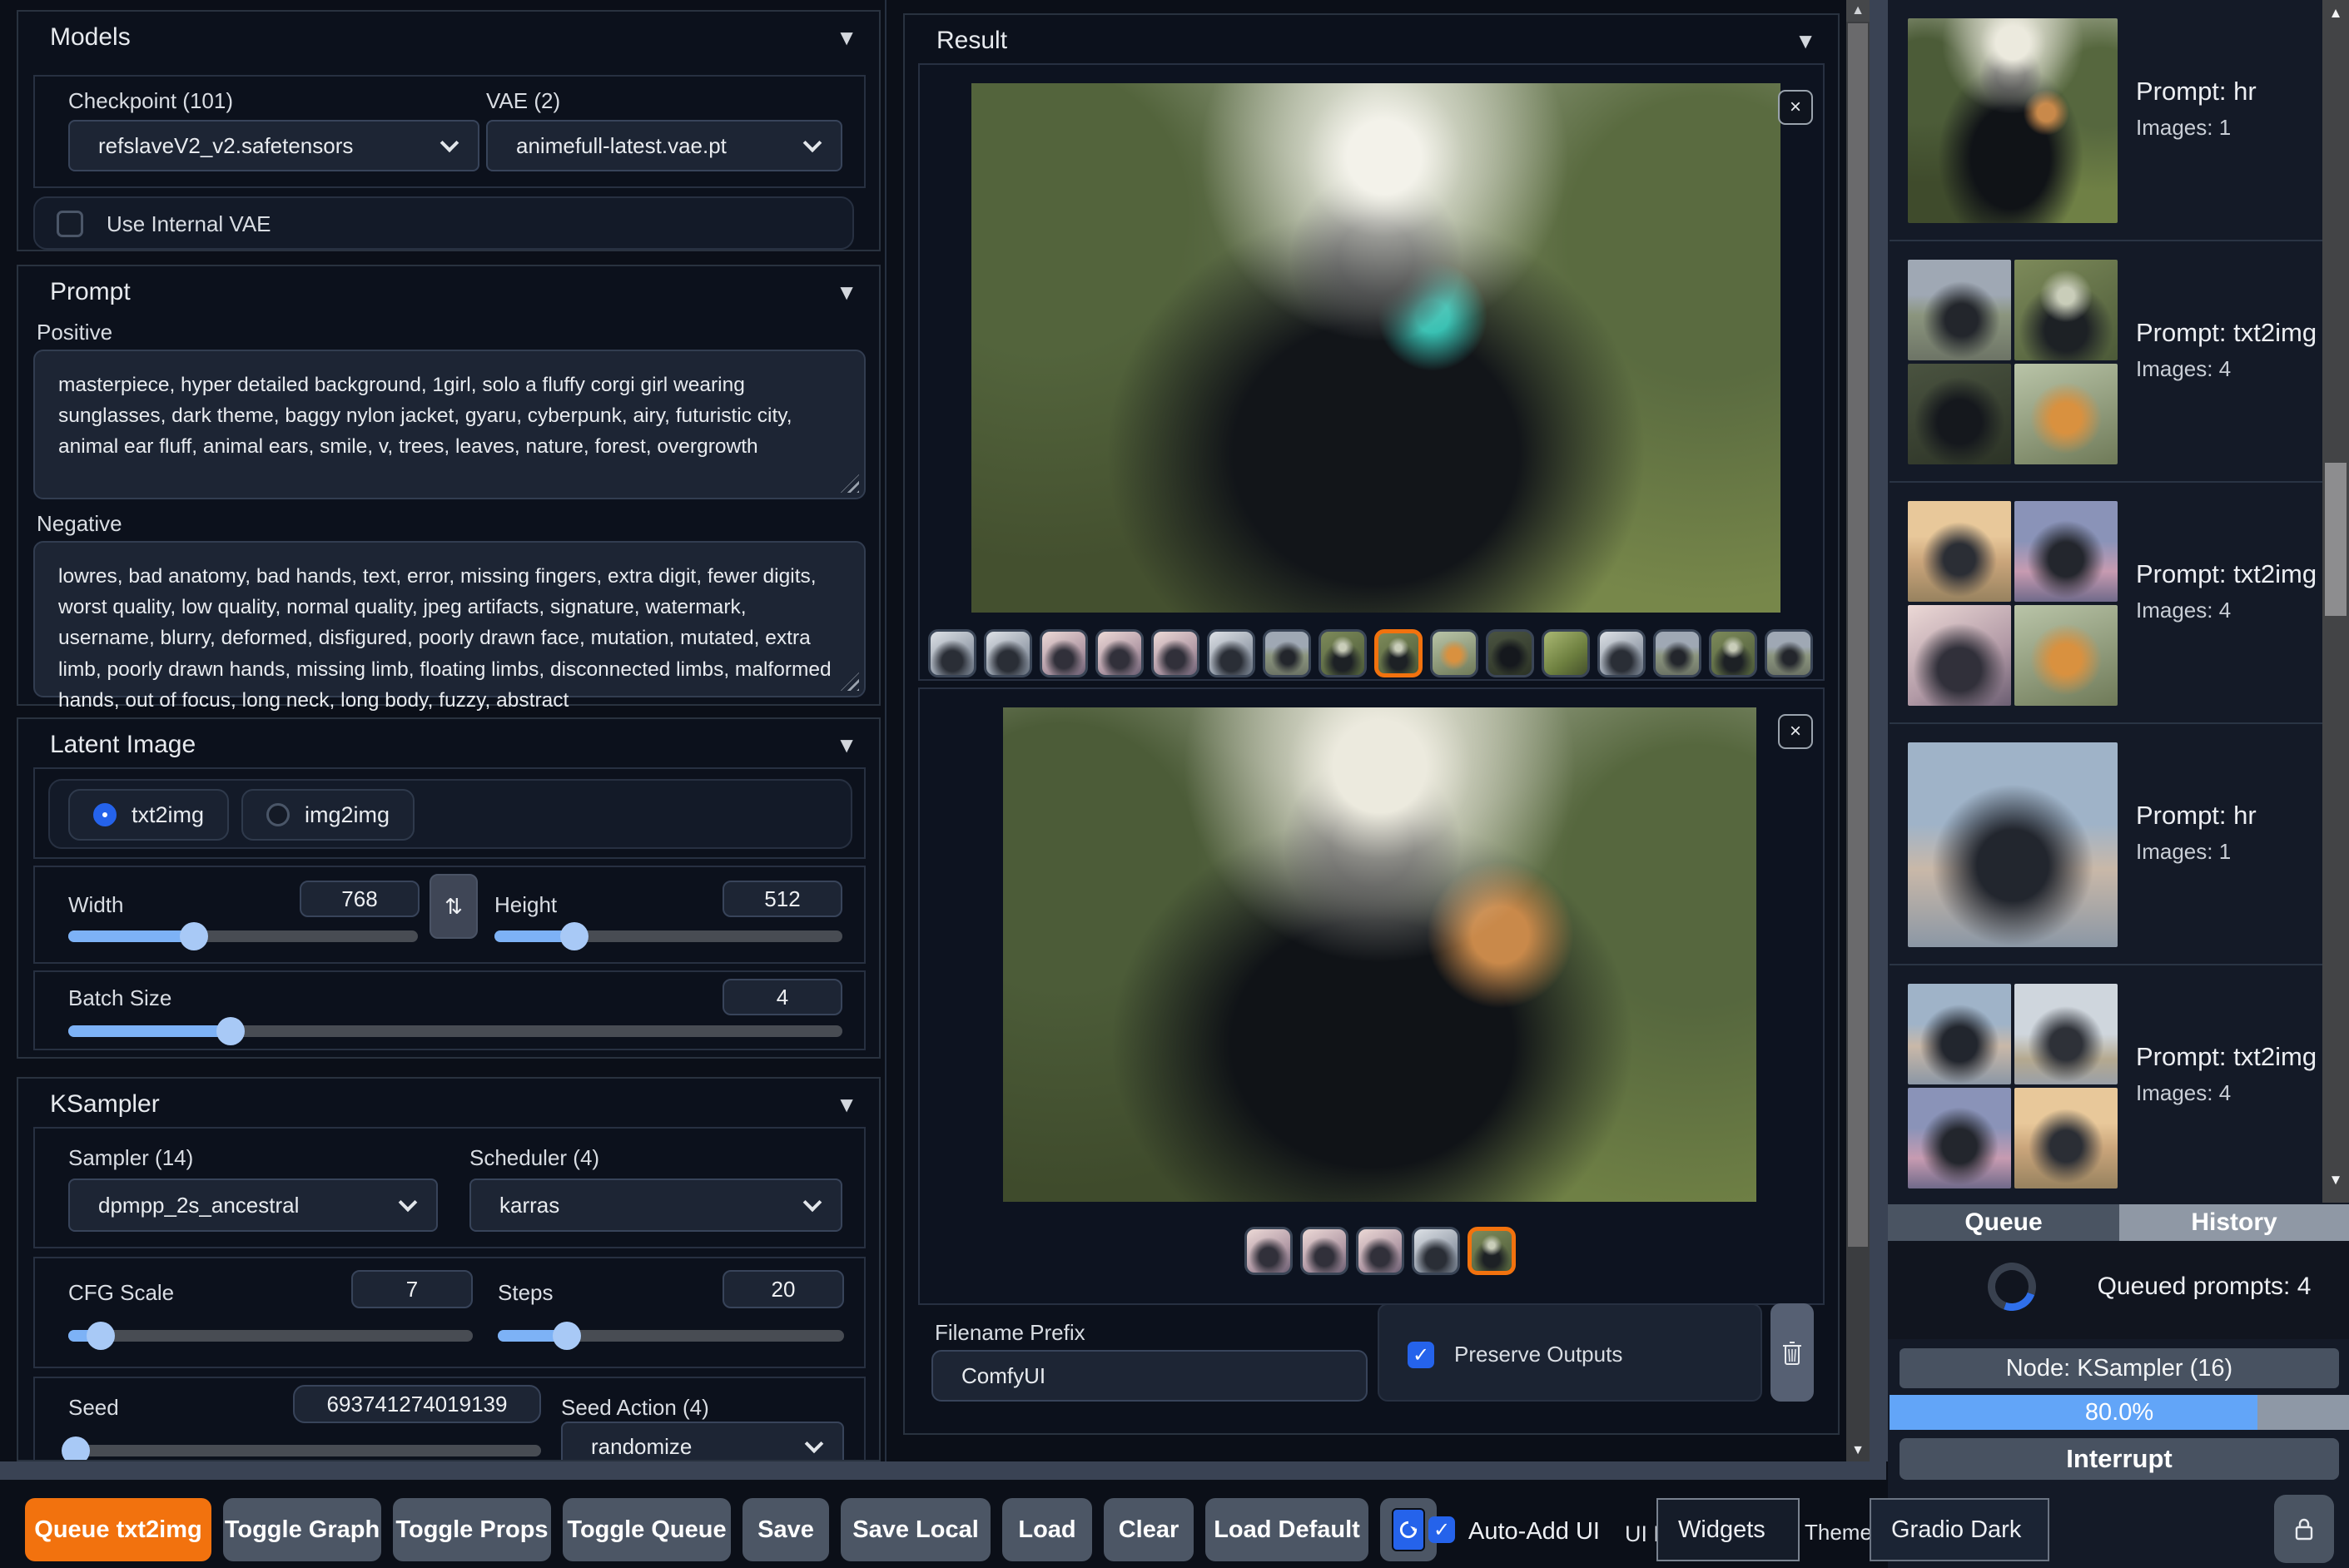 The width and height of the screenshot is (2349, 1568). I want to click on batch-size-slider, so click(455, 1031).